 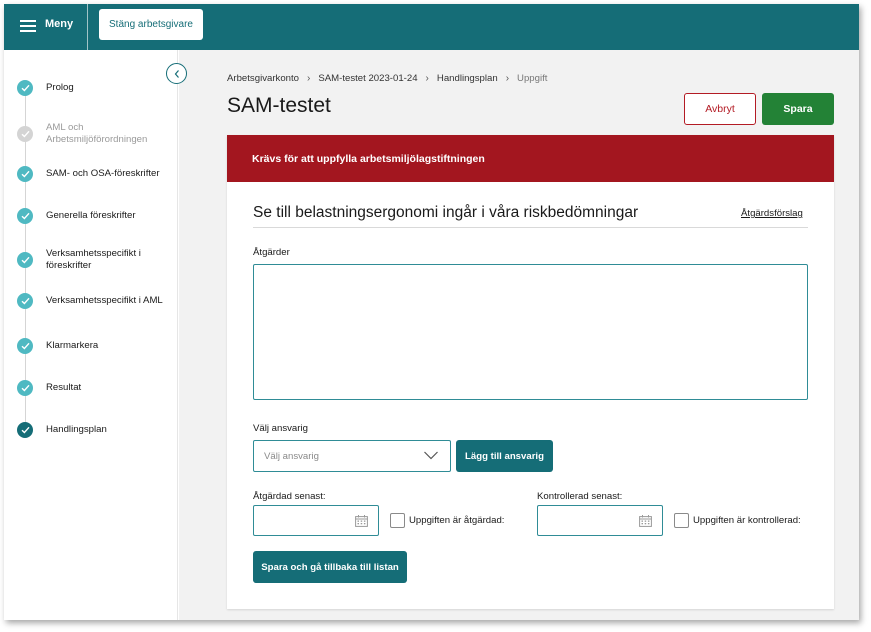 I want to click on save-and-back-button: Spara och gå tillbaka till listan, so click(x=330, y=567).